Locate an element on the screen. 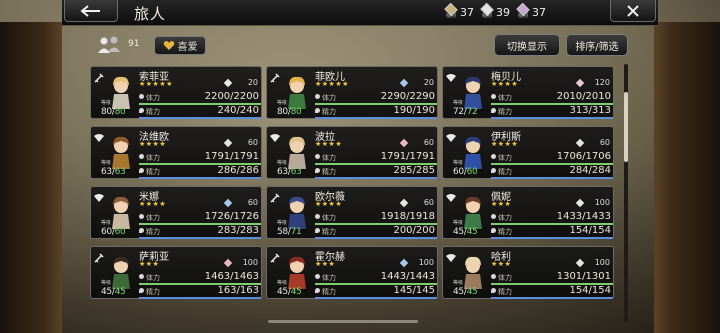 This screenshot has width=720, height=333. character-card: 等级 60/60 伊利斯 ★★★★ 60 体力 1706/1706 精力 284/284 is located at coordinates (528, 152).